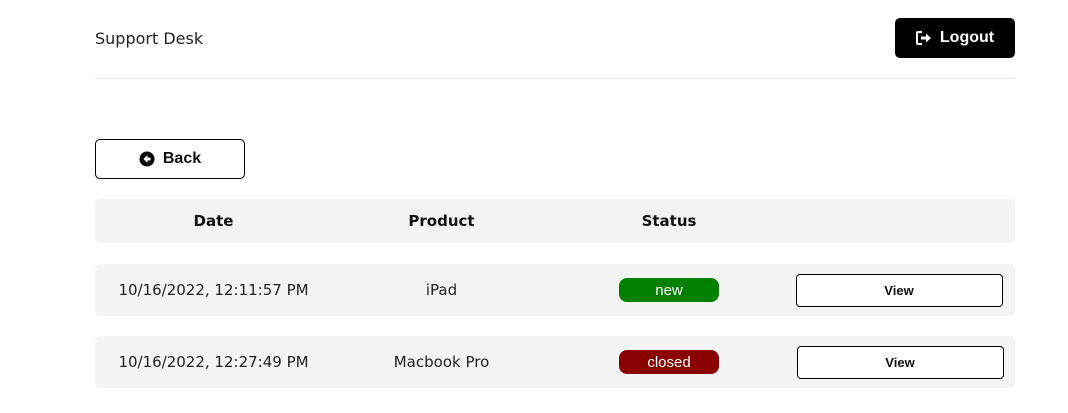  What do you see at coordinates (669, 290) in the screenshot?
I see `status-badge: new` at bounding box center [669, 290].